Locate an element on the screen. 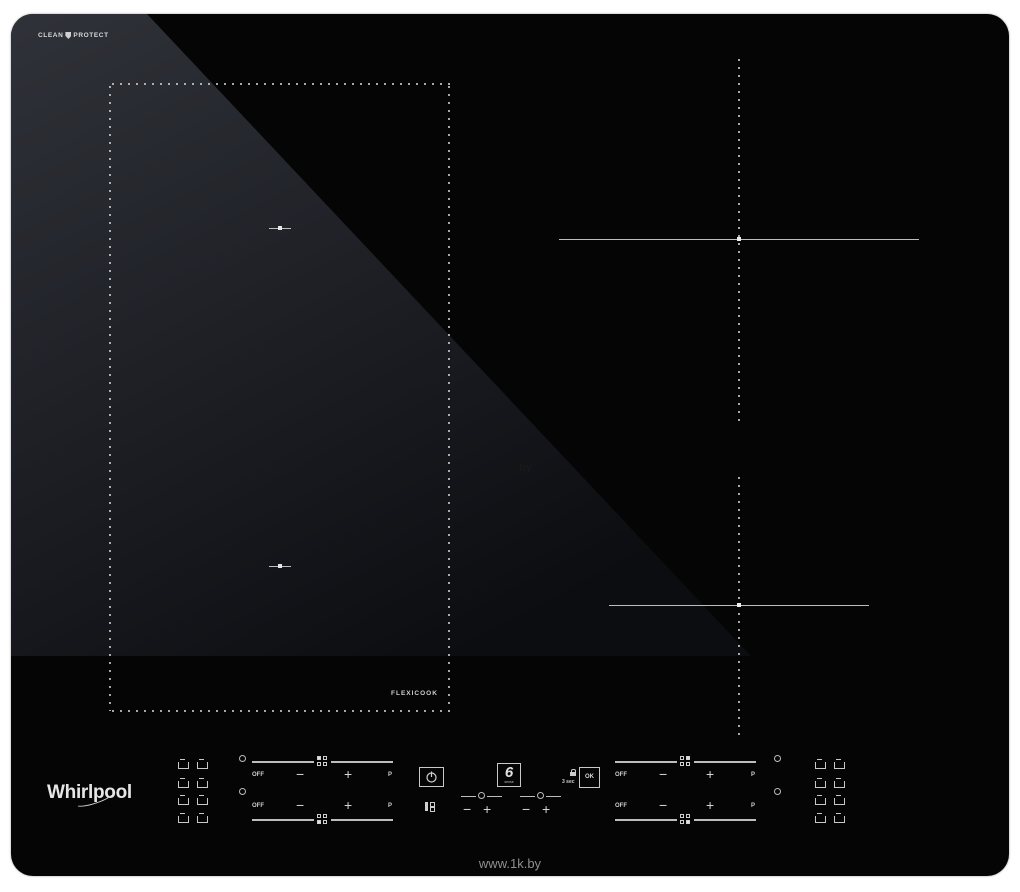 This screenshot has height=892, width=1020. zone-border-left is located at coordinates (110, 397).